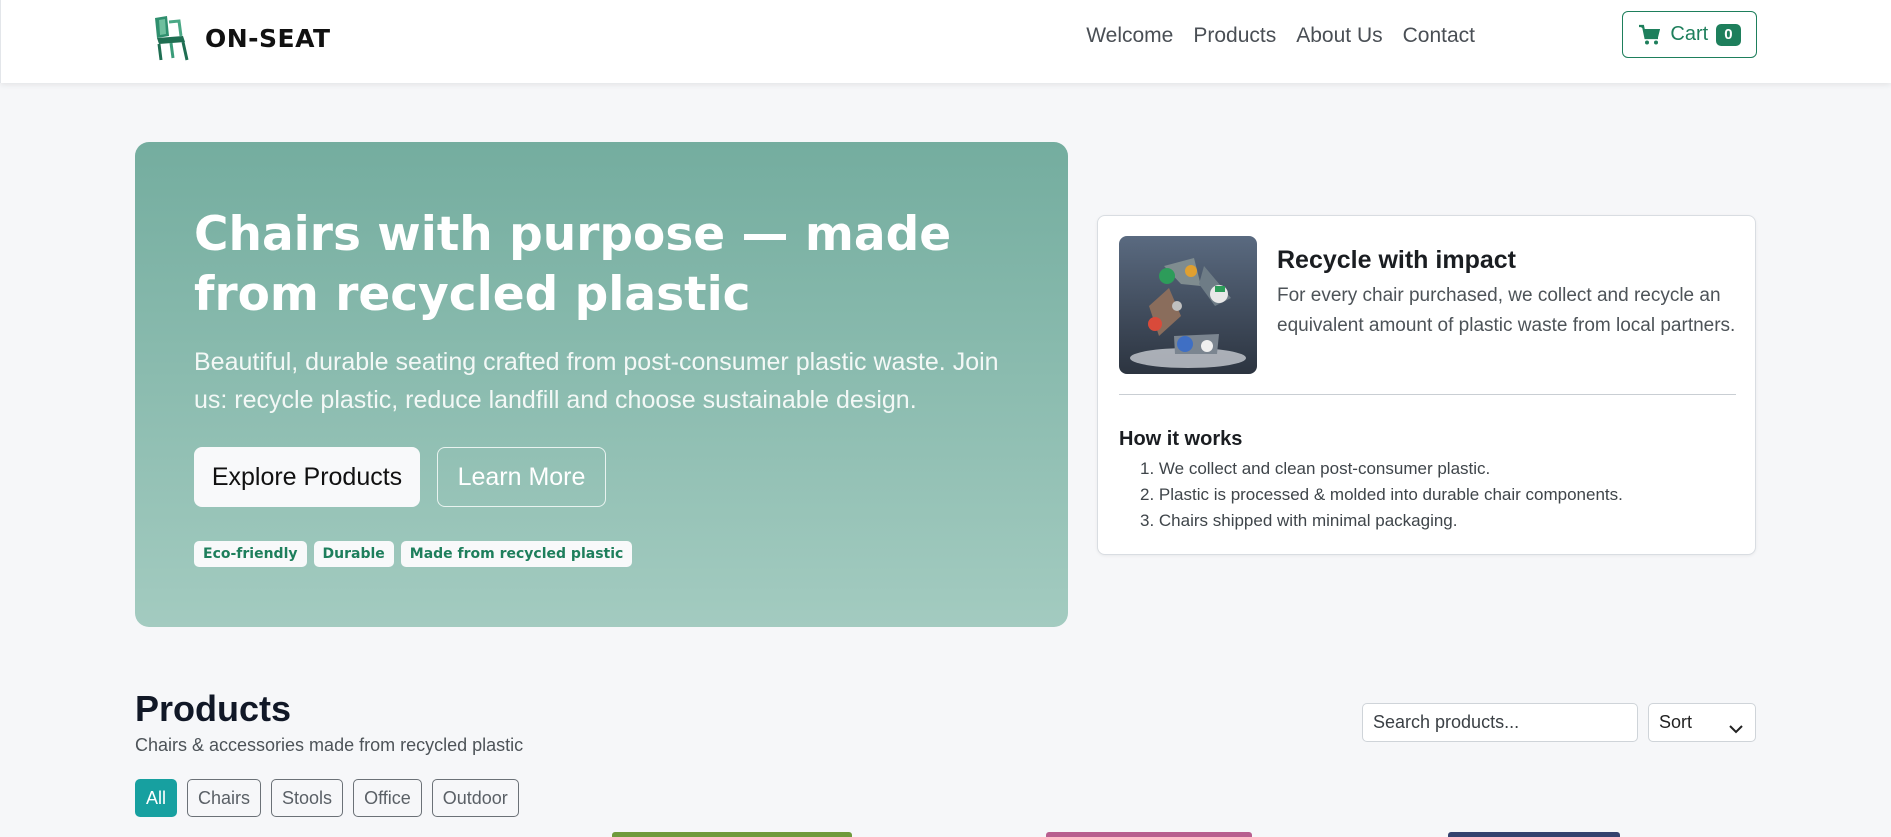  What do you see at coordinates (1280, 36) in the screenshot?
I see `nav-links: Welcome Products About Us Contact` at bounding box center [1280, 36].